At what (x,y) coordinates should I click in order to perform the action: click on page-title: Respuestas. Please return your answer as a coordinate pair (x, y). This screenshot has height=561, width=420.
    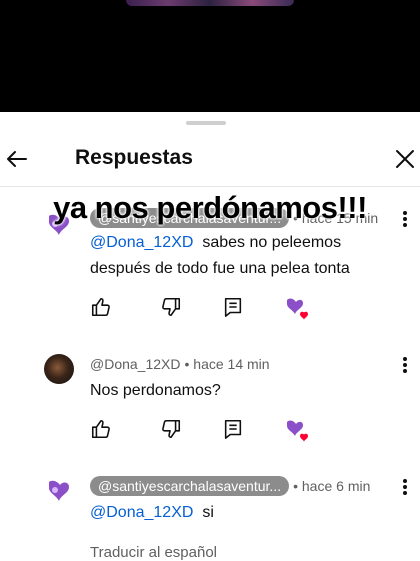
    Looking at the image, I should click on (134, 157).